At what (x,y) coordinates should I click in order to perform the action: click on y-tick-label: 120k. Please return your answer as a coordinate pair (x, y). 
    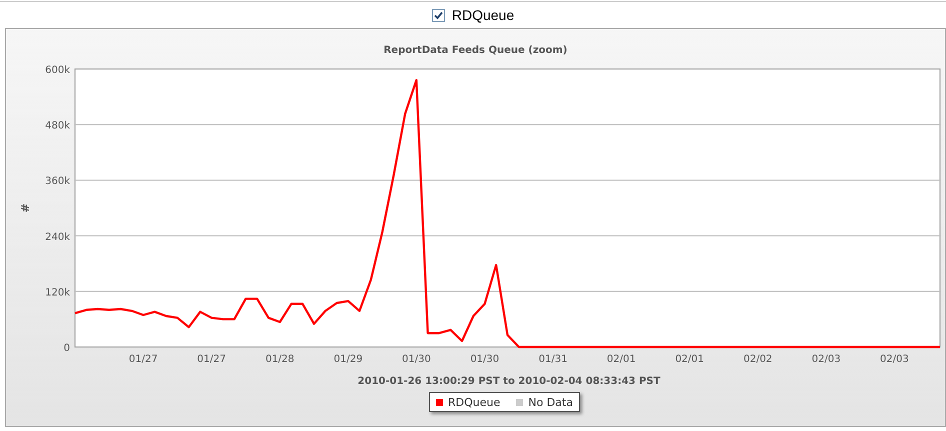
    Looking at the image, I should click on (57, 292).